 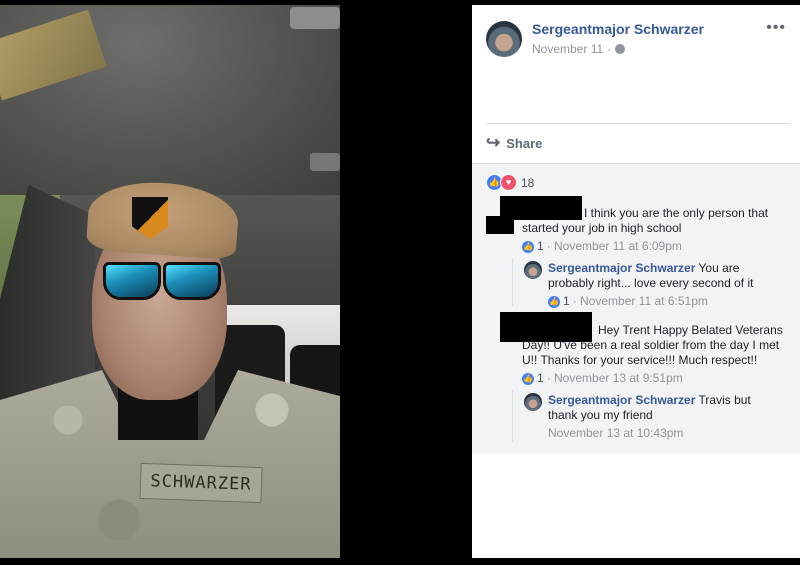 What do you see at coordinates (614, 246) in the screenshot?
I see `comment-timestamp: · November 11 at 6:09pm` at bounding box center [614, 246].